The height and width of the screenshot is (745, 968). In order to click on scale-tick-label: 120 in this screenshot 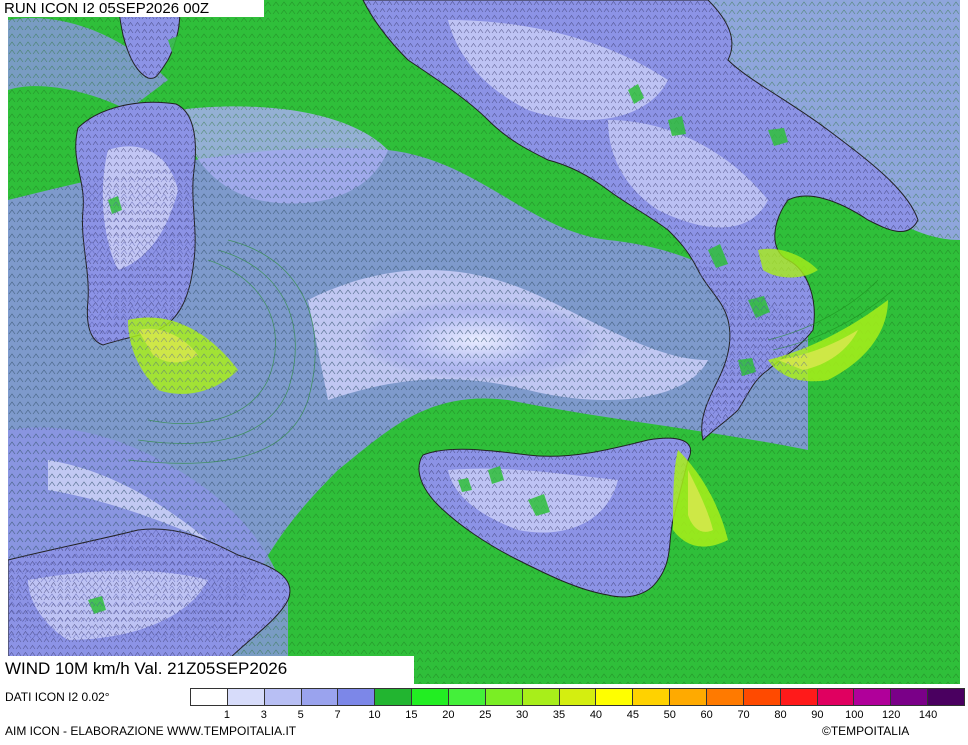, I will do `click(891, 715)`.